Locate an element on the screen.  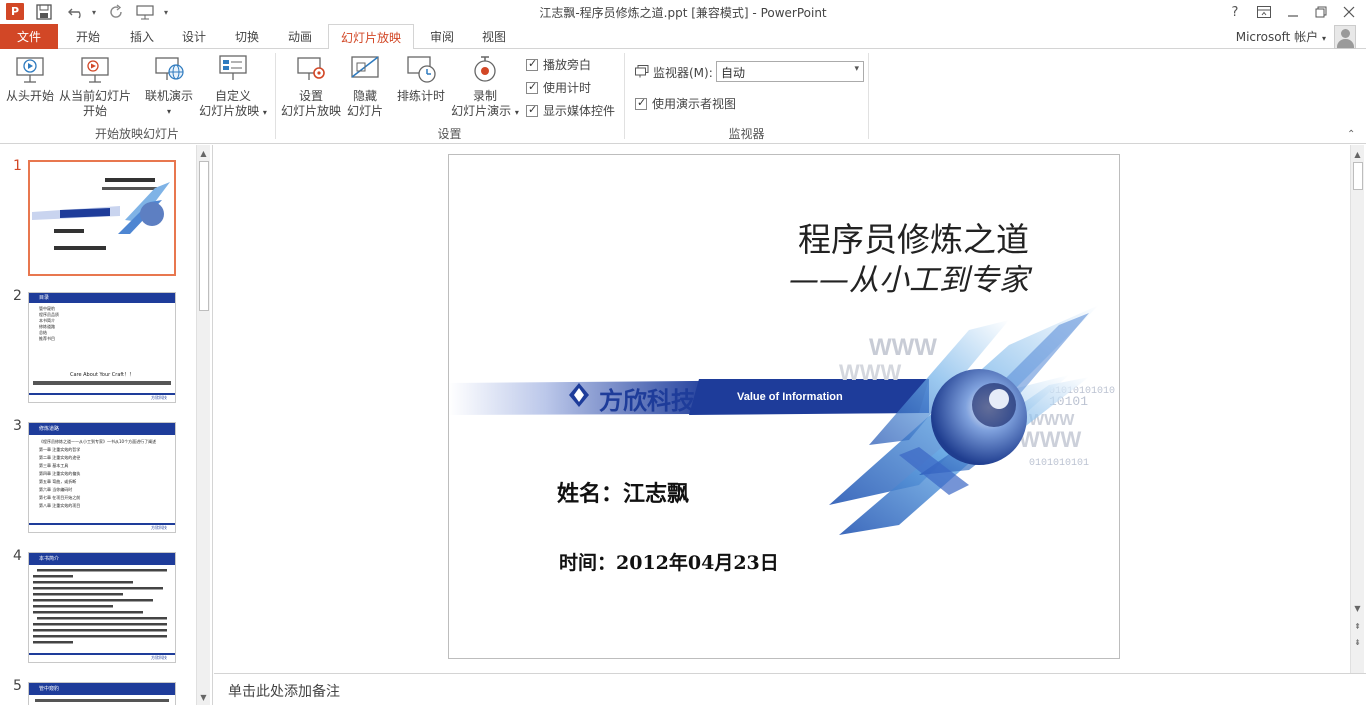
ribbon-display-options-icon is located at coordinates (1264, 12).